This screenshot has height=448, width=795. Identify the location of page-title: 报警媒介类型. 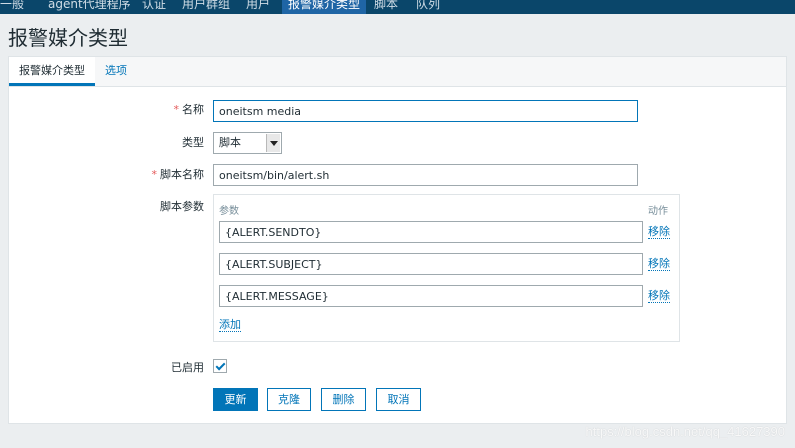
(68, 38).